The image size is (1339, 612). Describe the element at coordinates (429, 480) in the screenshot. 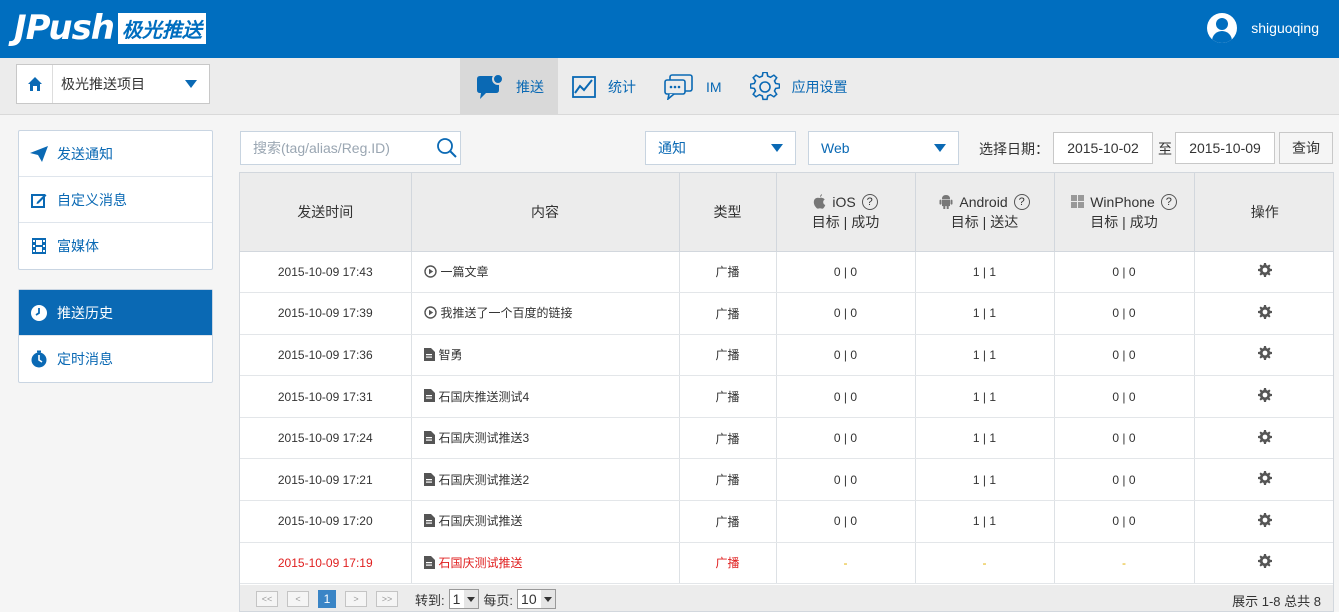

I see `document-icon` at that location.